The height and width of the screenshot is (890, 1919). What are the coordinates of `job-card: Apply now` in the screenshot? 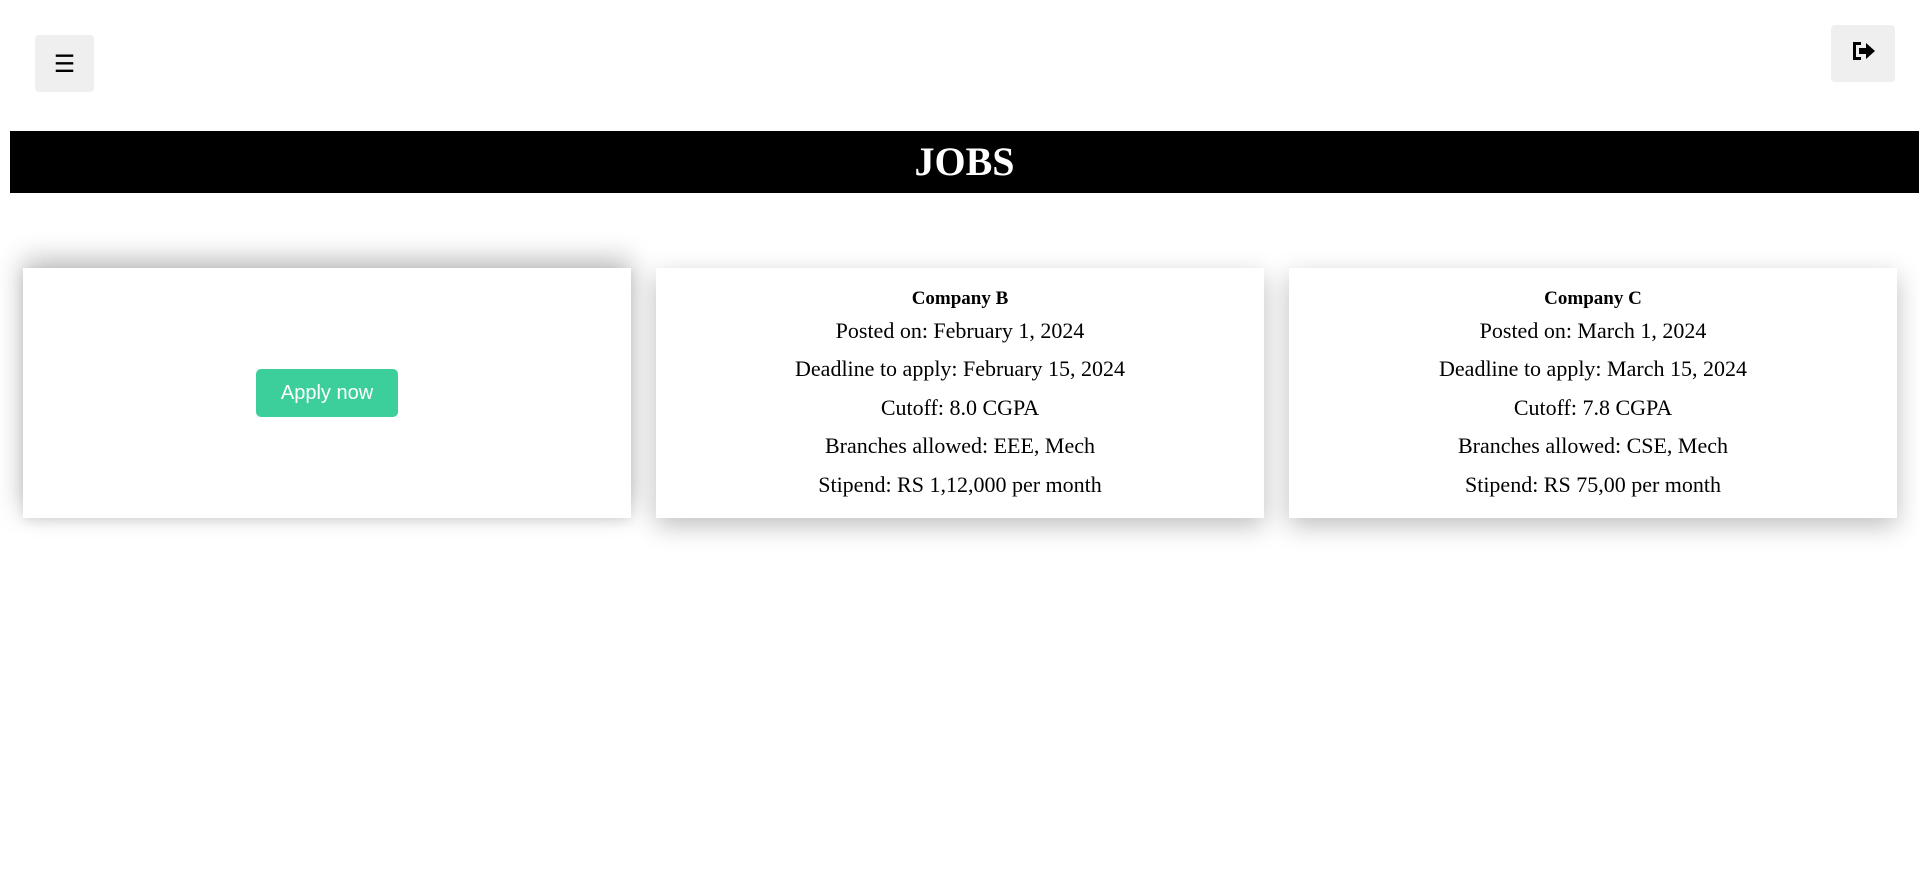 It's located at (327, 393).